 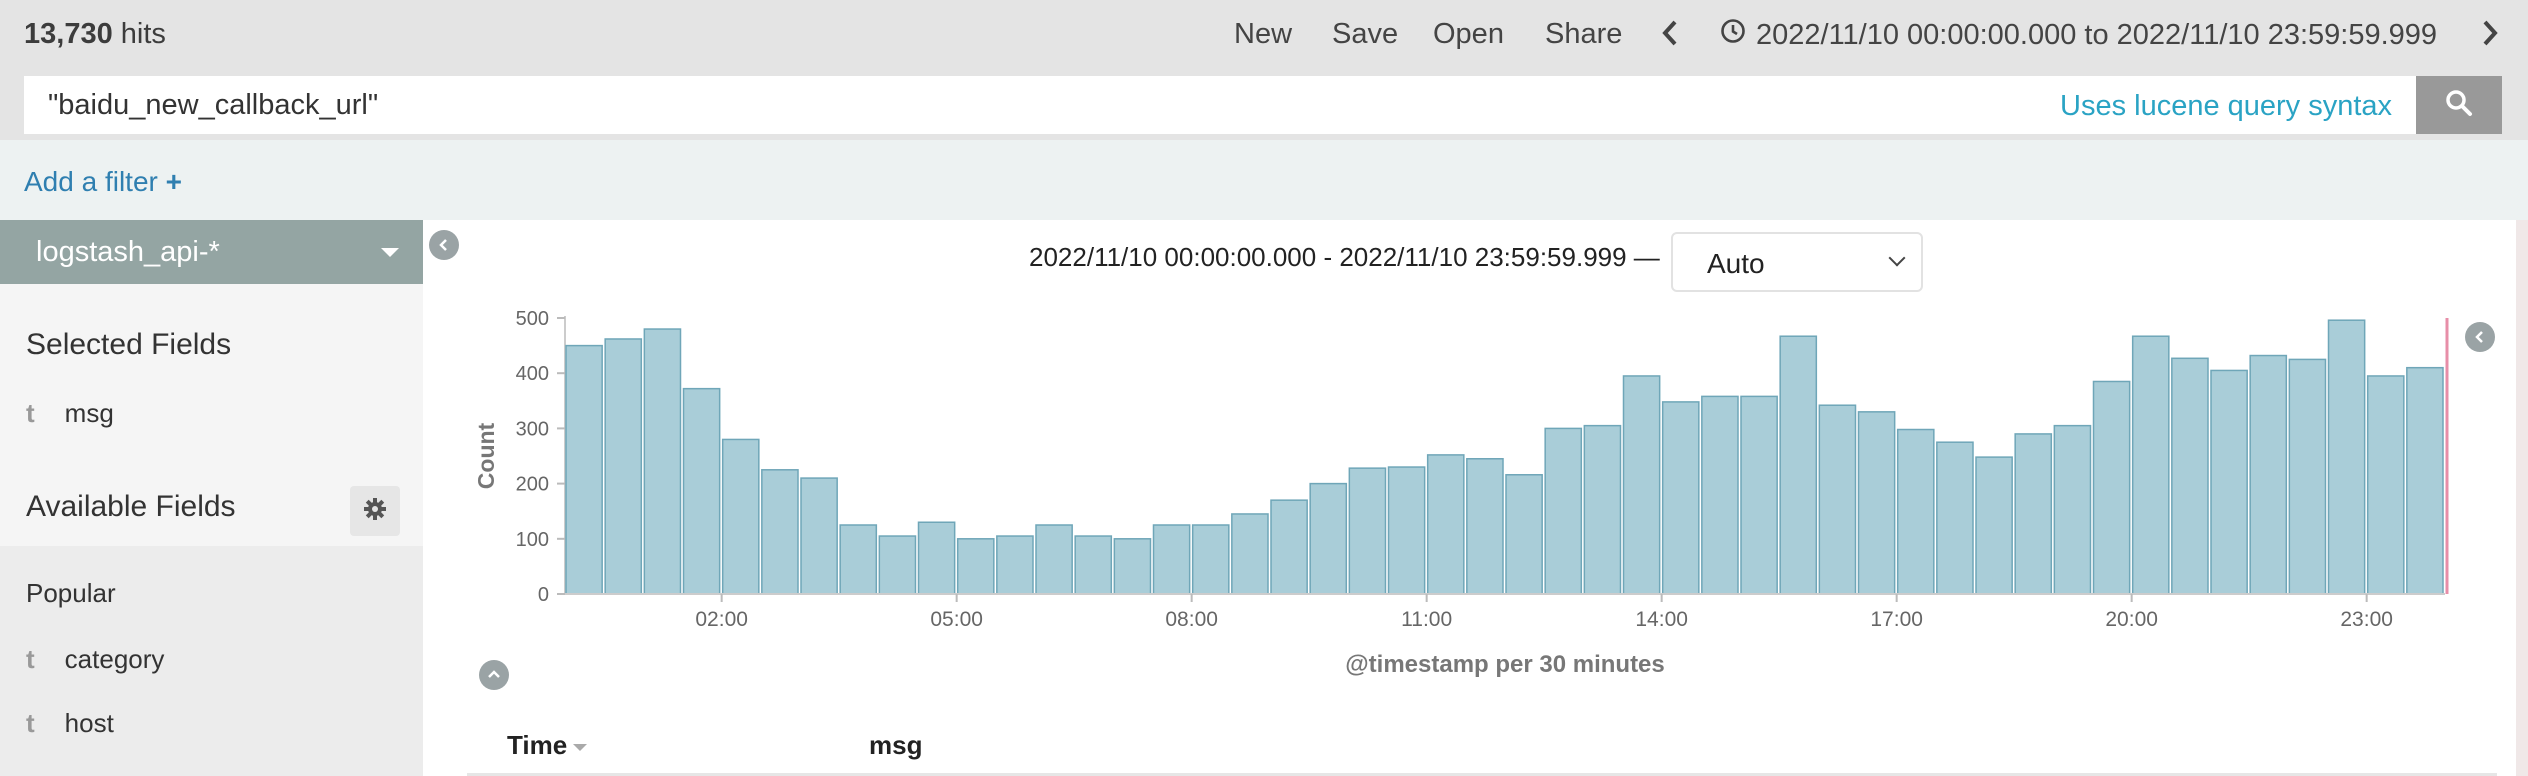 What do you see at coordinates (1426, 619) in the screenshot?
I see `x-tick-label: 11:00` at bounding box center [1426, 619].